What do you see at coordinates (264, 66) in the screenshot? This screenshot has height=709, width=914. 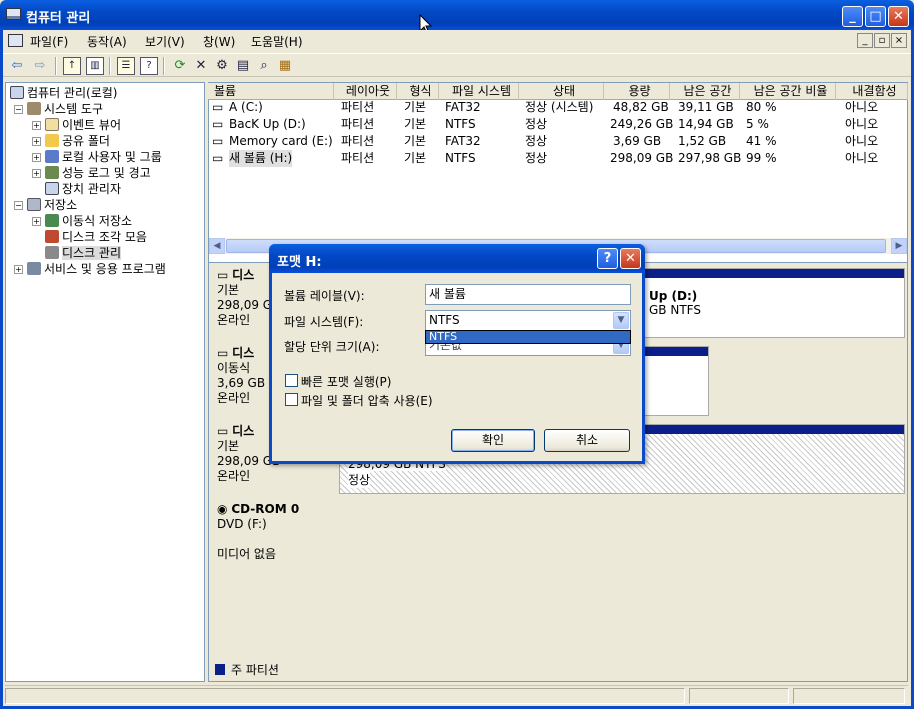 I see `search-icon: ⌕` at bounding box center [264, 66].